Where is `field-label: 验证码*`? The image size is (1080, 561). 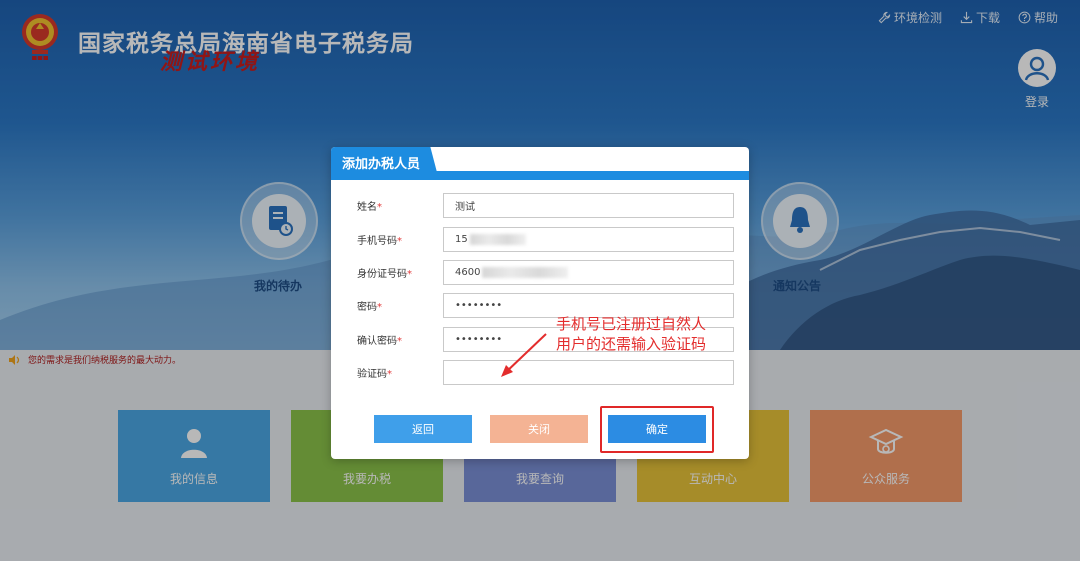 field-label: 验证码* is located at coordinates (374, 374).